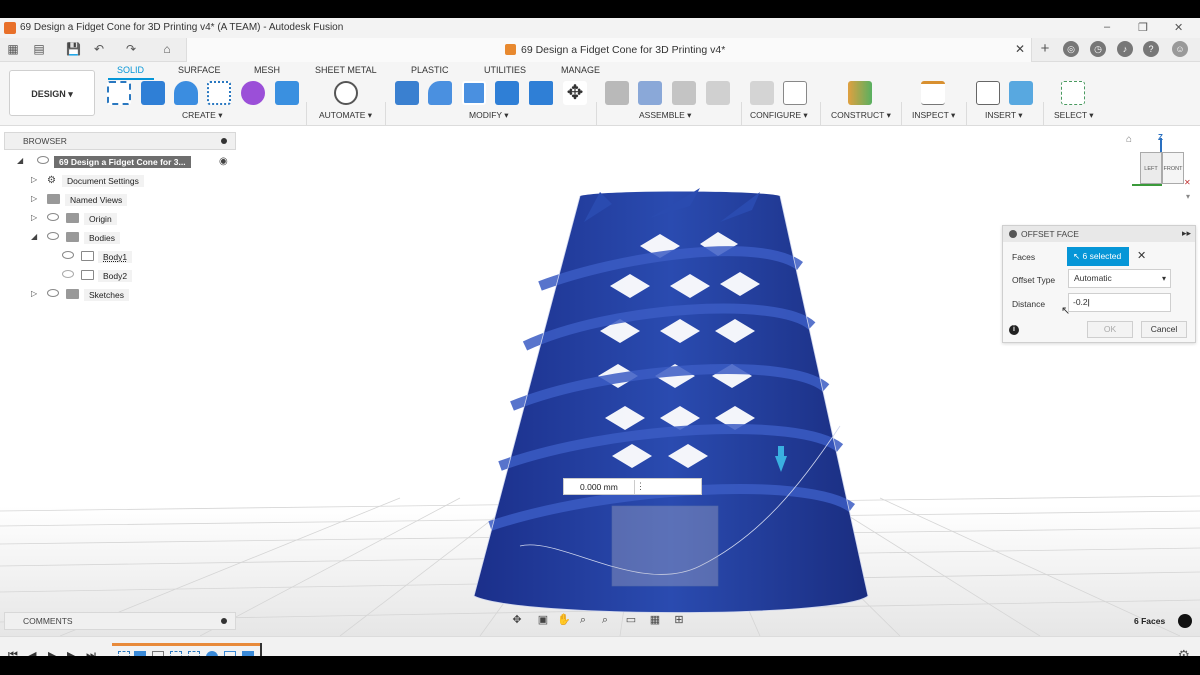 The width and height of the screenshot is (1200, 675). I want to click on minimize-icon: –, so click(1107, 27).